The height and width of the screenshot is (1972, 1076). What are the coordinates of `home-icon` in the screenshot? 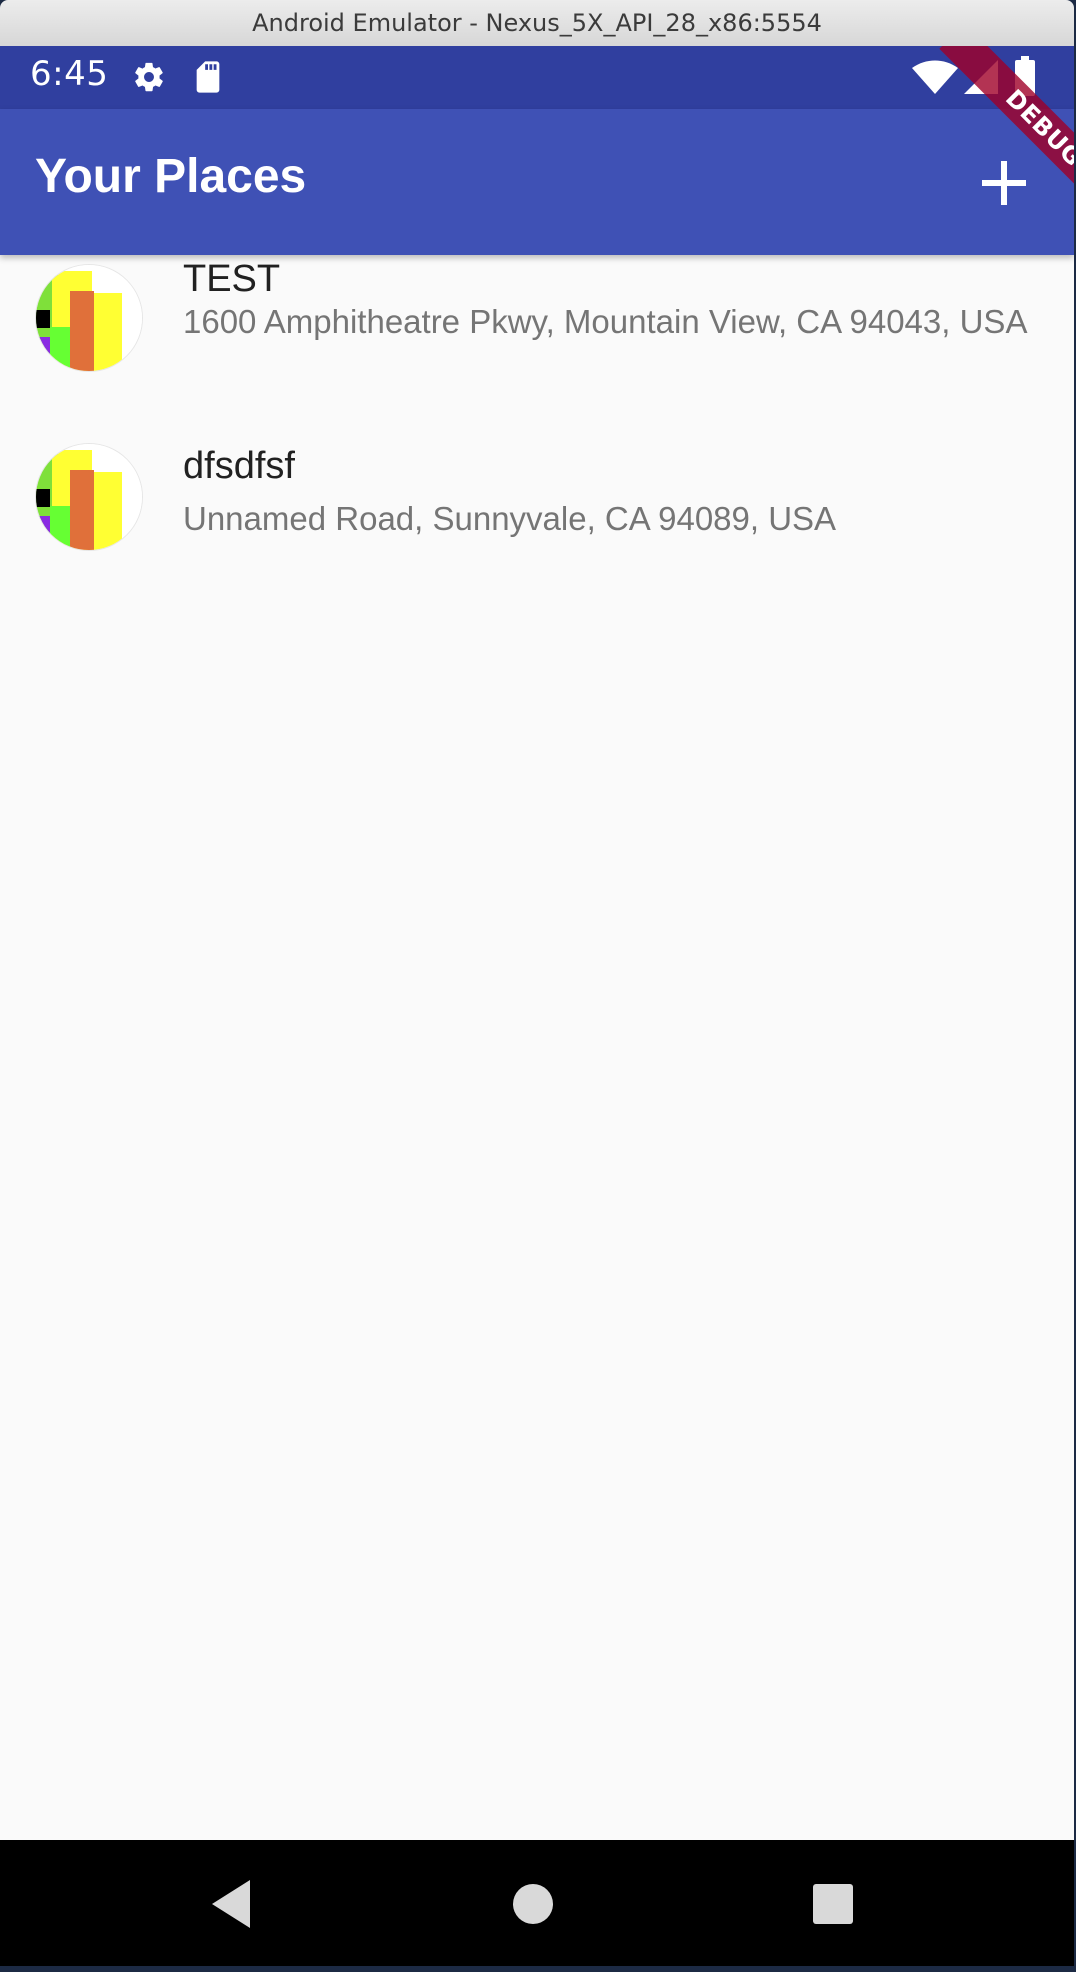 It's located at (533, 1904).